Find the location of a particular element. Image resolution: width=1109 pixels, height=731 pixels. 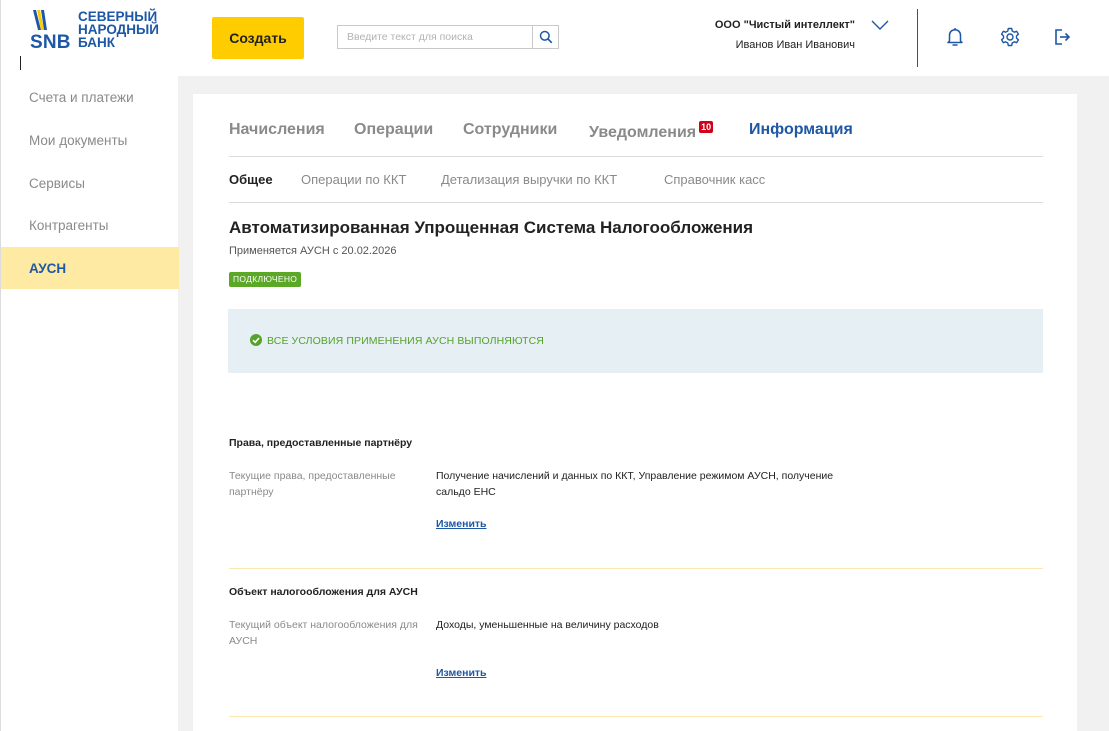

status-badge: ПОДКЛЮЧЕНО is located at coordinates (265, 279).